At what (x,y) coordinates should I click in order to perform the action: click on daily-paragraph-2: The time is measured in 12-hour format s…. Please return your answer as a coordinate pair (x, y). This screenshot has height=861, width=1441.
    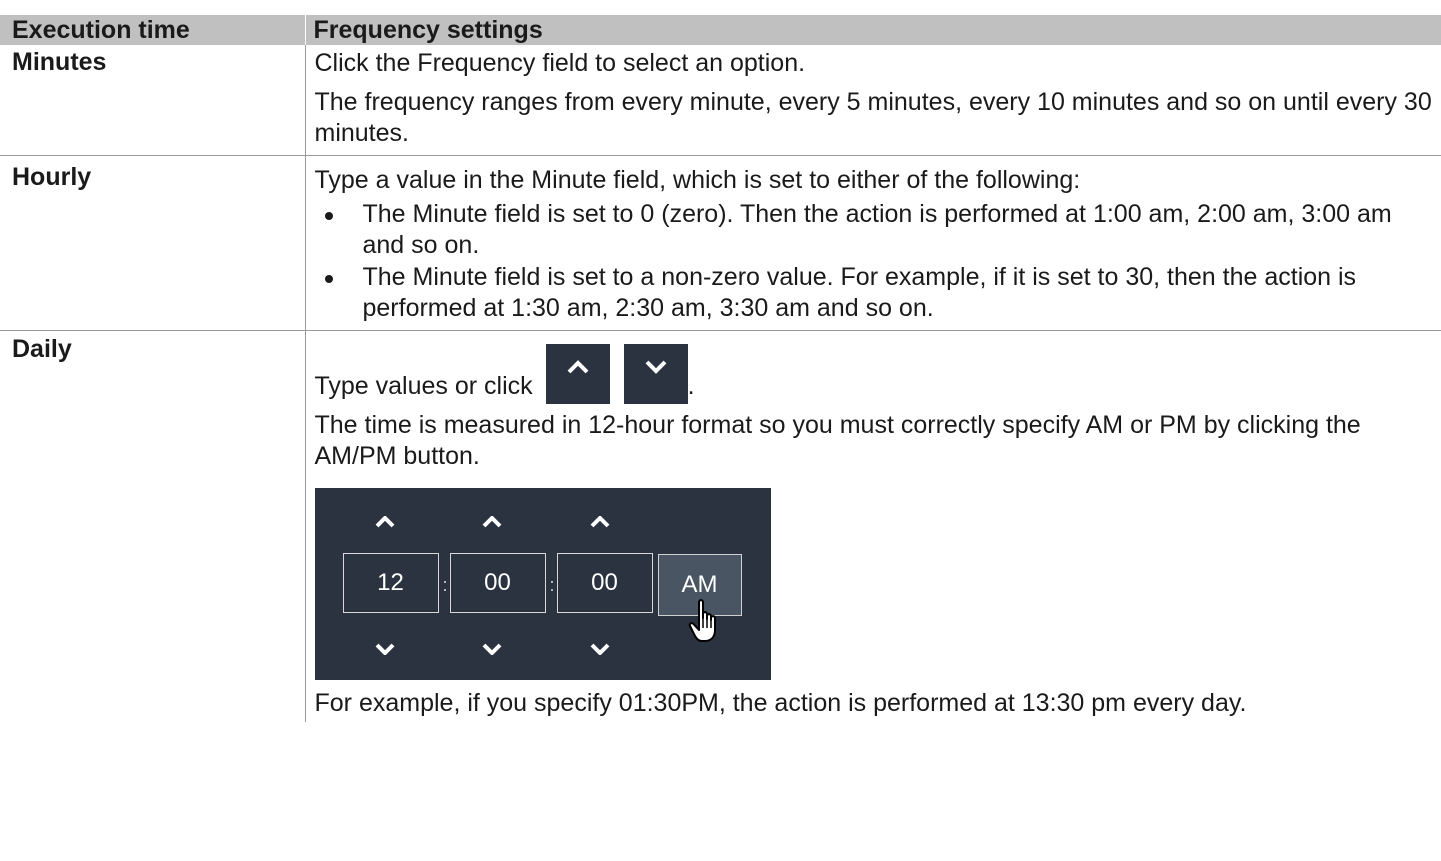
    Looking at the image, I should click on (837, 440).